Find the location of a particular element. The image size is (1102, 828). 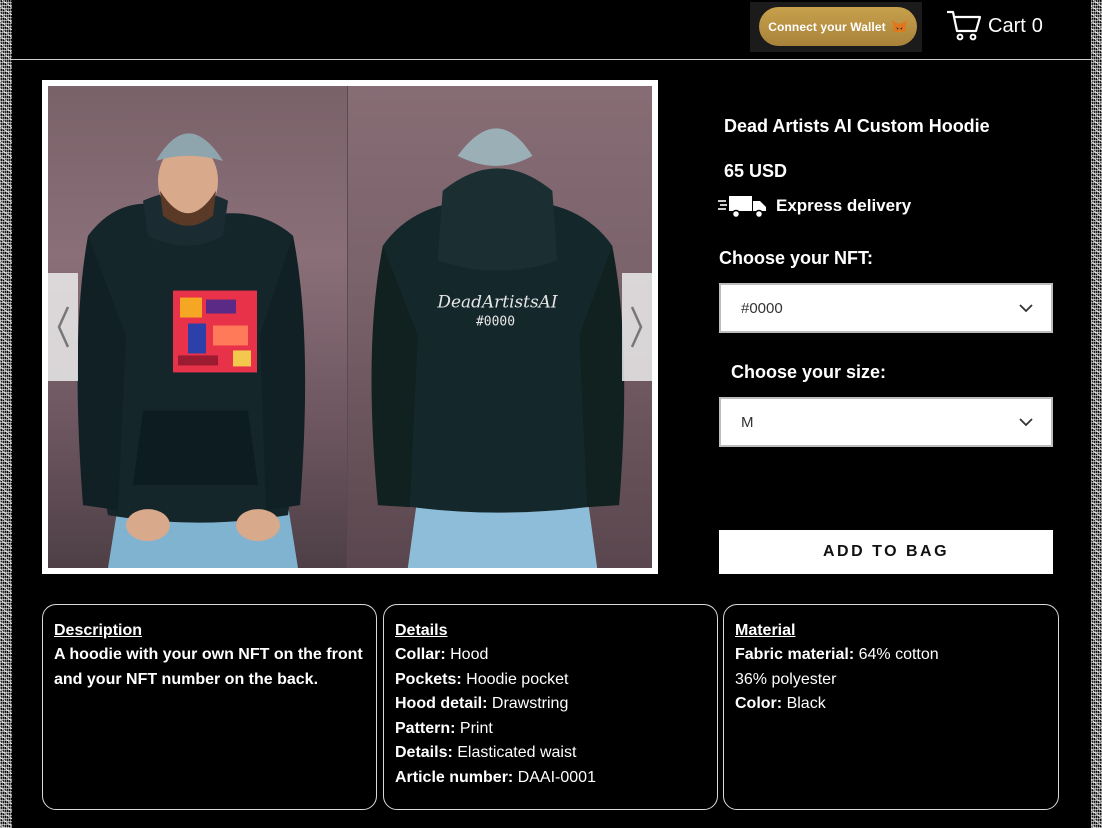

details-key: Pockets: is located at coordinates (428, 679).